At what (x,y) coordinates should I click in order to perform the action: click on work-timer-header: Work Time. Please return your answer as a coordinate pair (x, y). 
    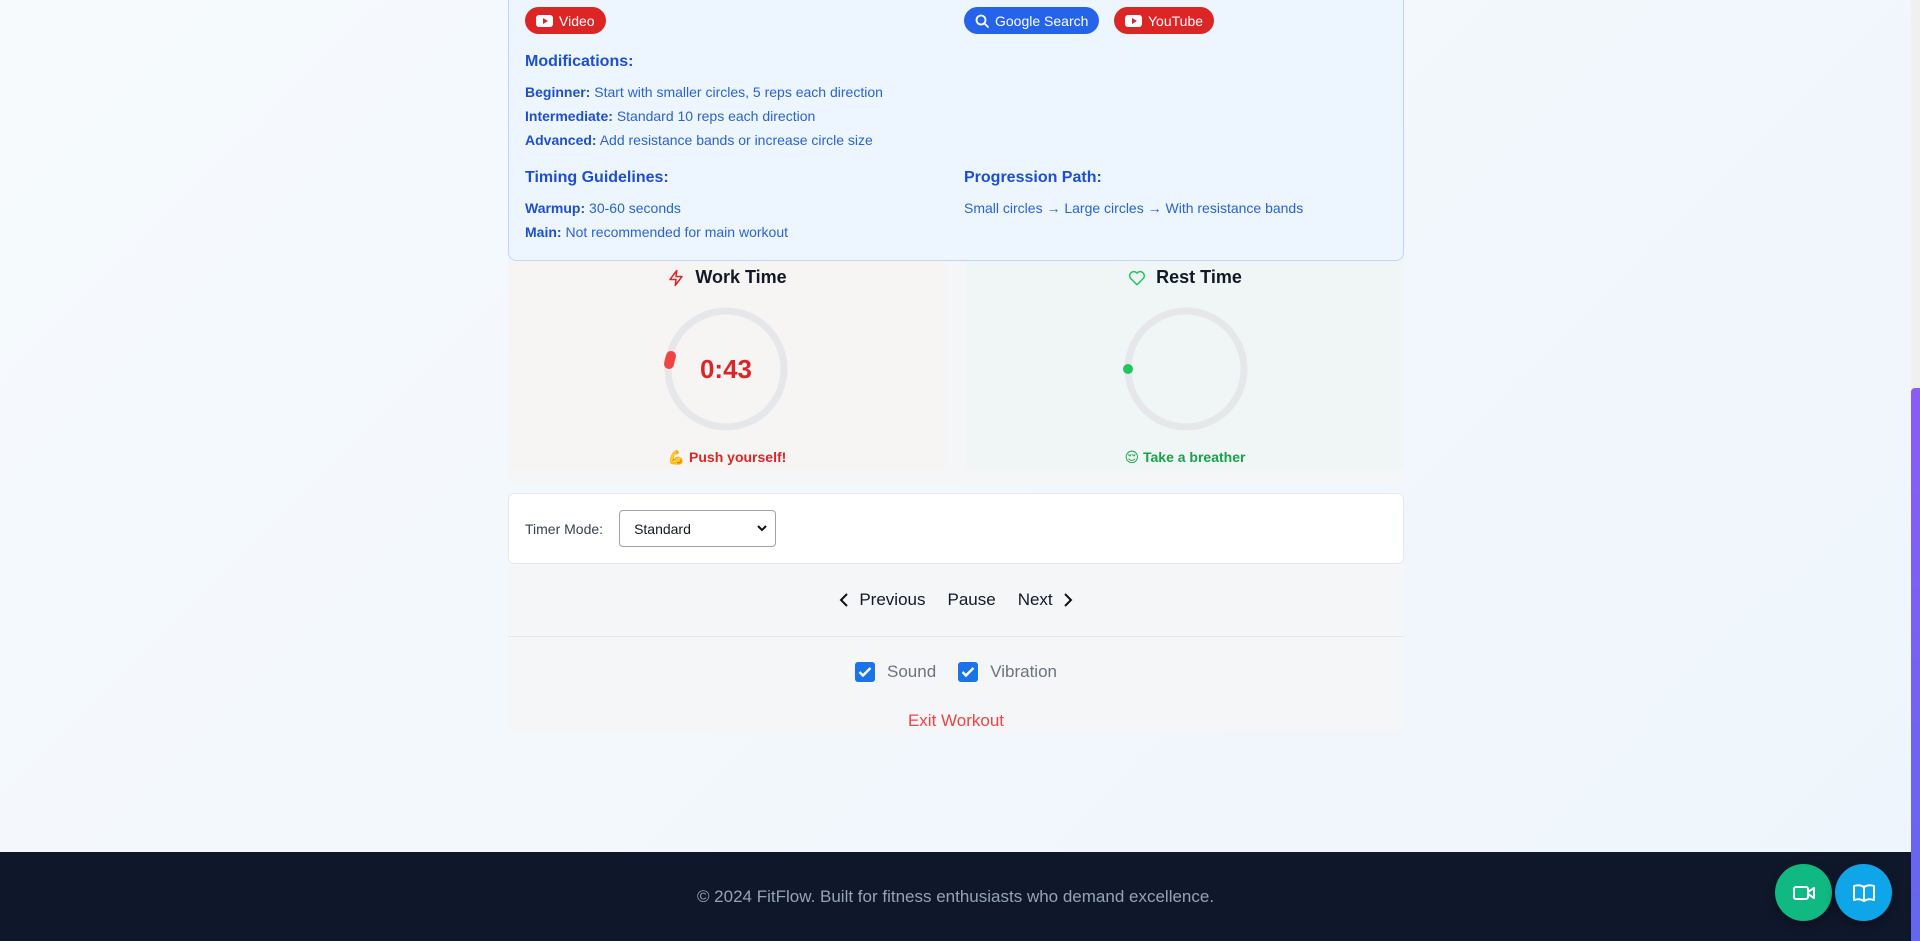
    Looking at the image, I should click on (727, 277).